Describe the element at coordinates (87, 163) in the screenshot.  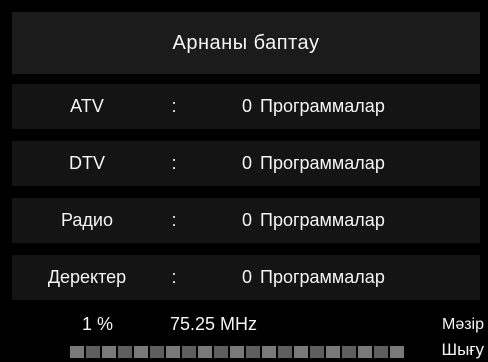
I see `row-label: DTV` at that location.